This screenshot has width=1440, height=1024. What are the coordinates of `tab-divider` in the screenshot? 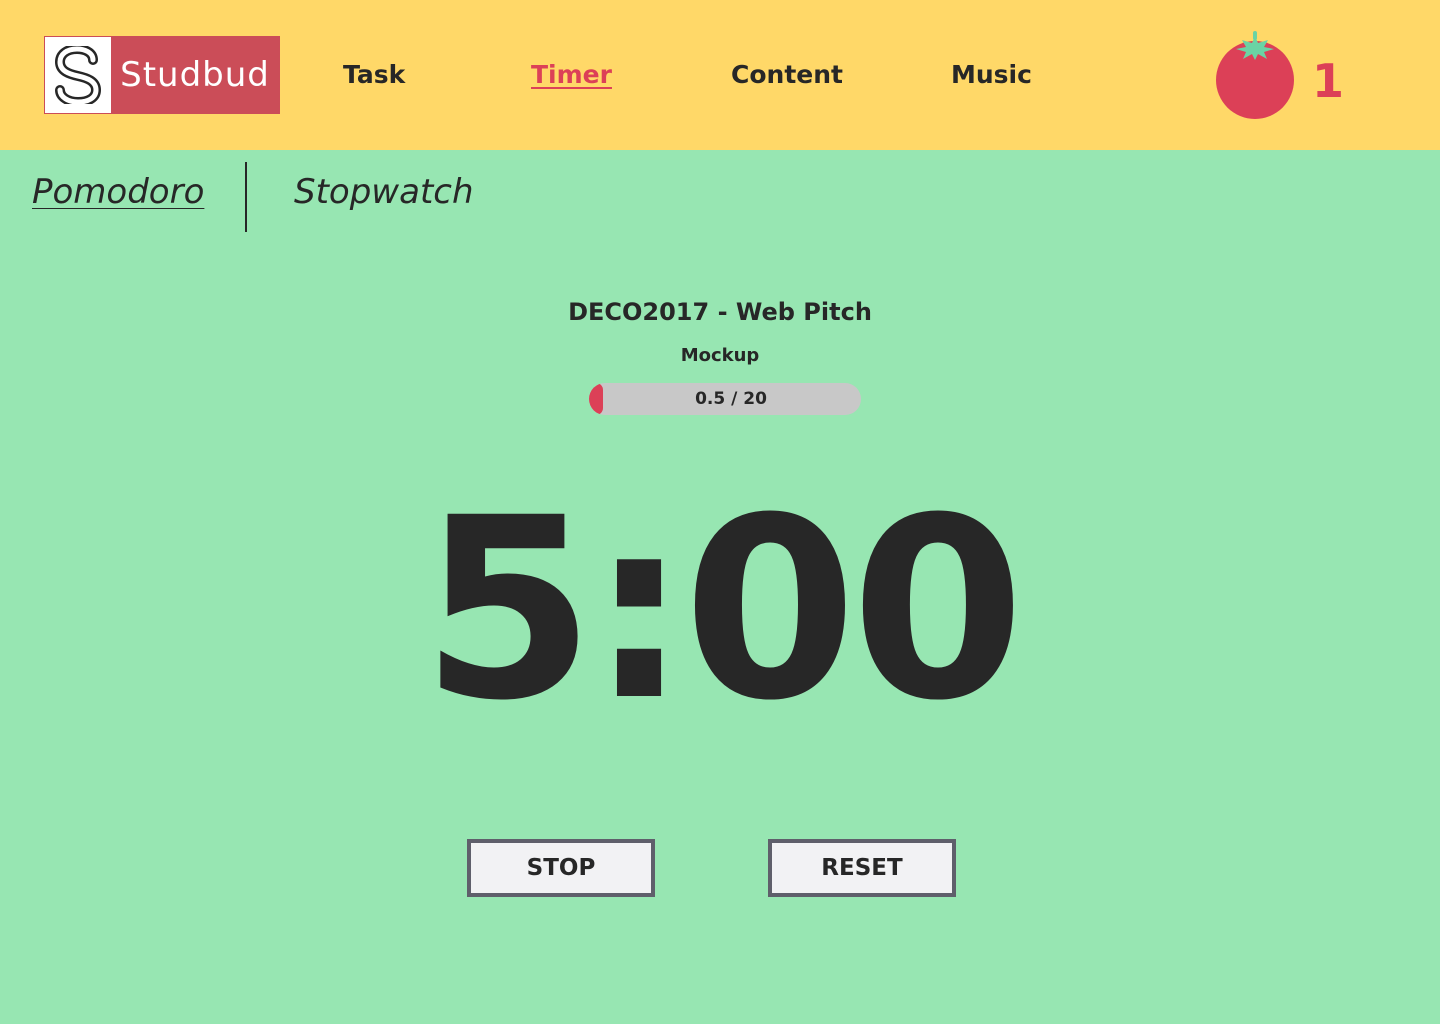 It's located at (246, 197).